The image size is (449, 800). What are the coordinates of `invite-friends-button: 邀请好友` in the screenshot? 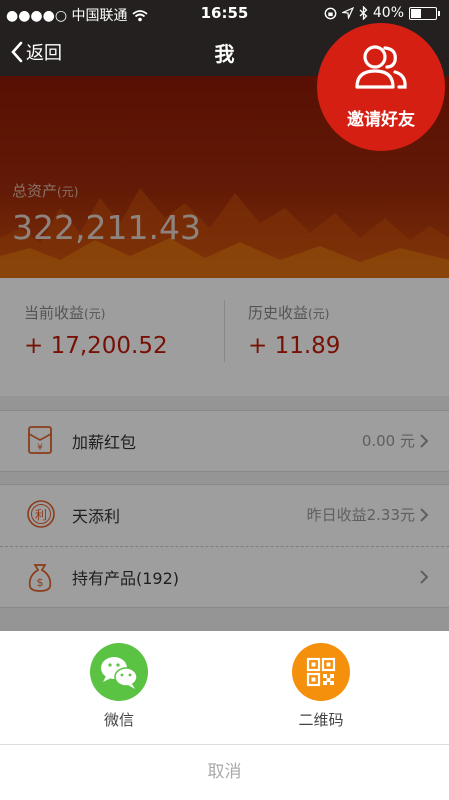 It's located at (381, 87).